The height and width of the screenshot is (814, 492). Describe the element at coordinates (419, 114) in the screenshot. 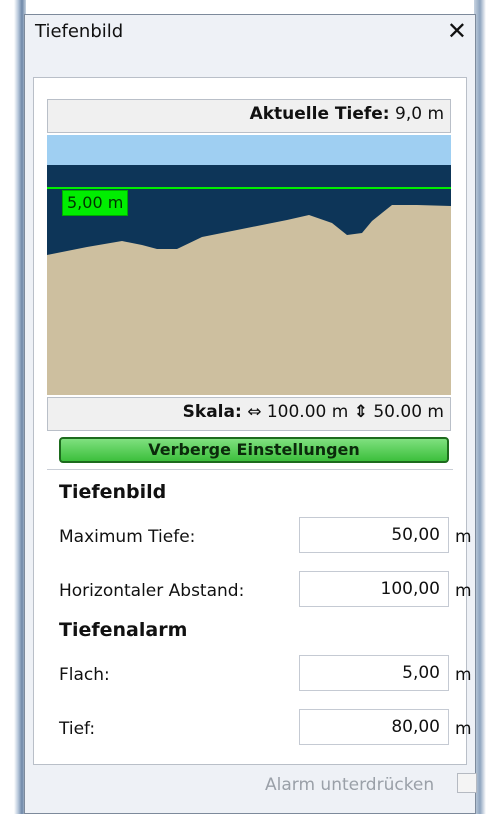

I see `current-depth-value: 9,0 m` at that location.